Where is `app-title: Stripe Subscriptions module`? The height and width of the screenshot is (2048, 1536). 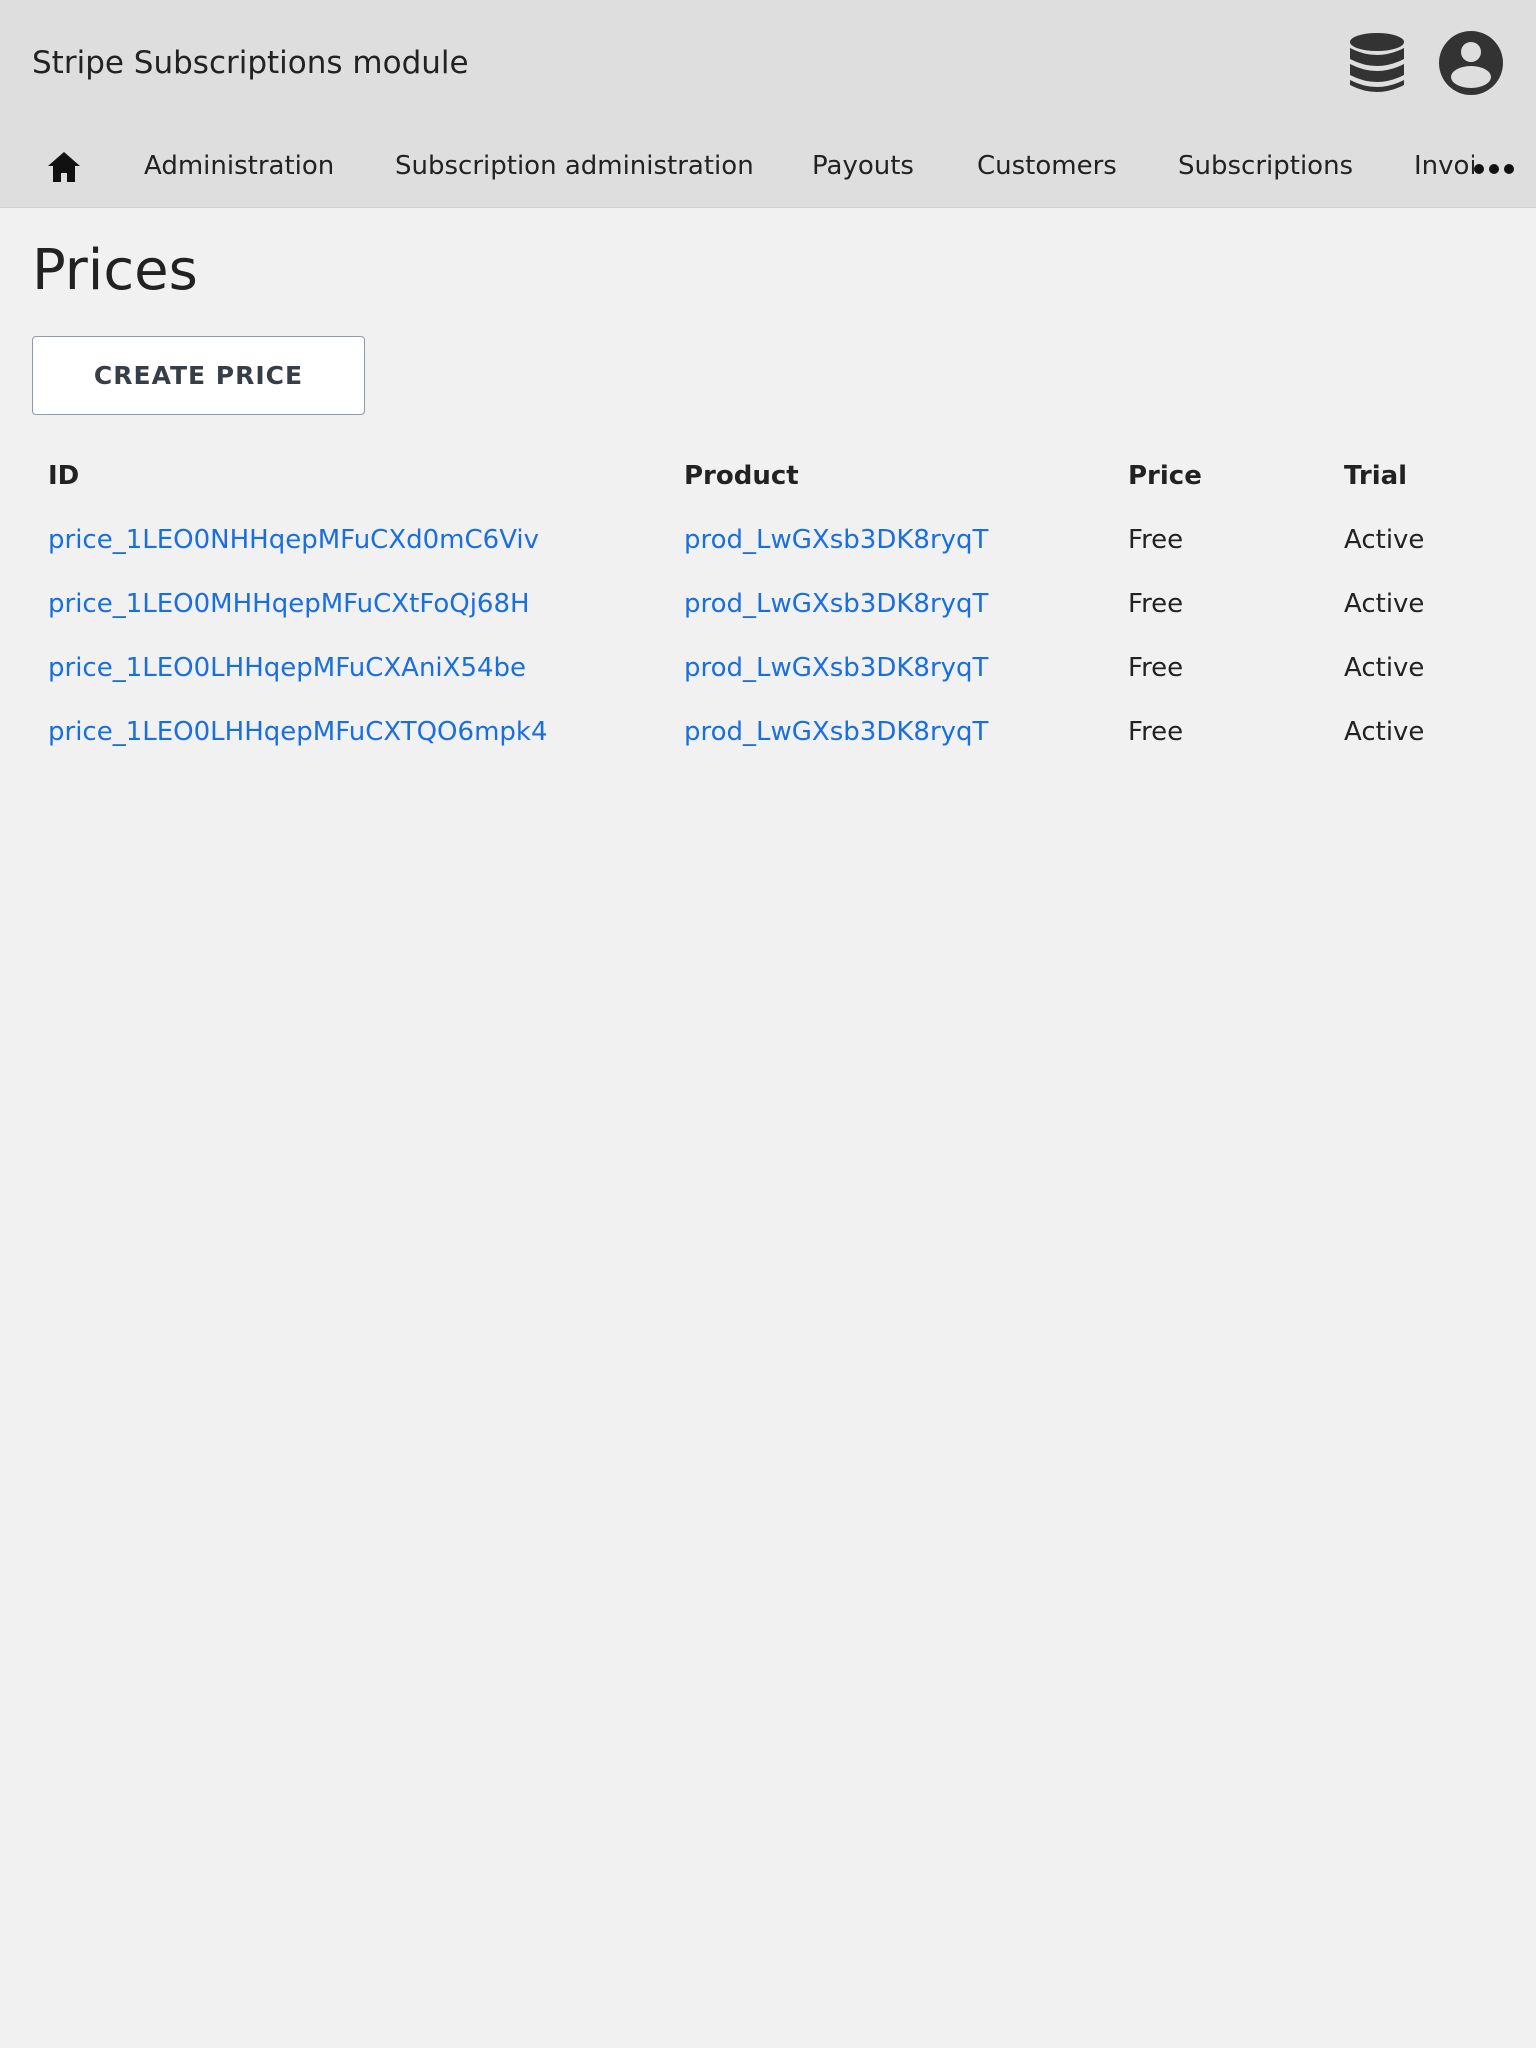
app-title: Stripe Subscriptions module is located at coordinates (250, 63).